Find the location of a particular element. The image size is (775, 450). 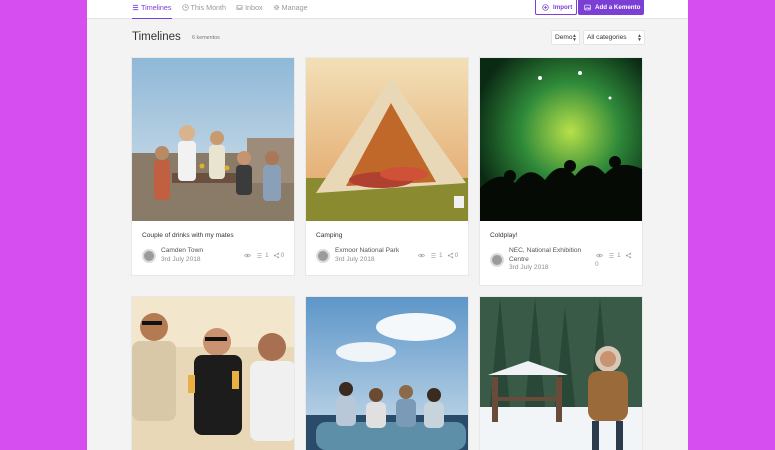

card-title: Camping is located at coordinates (329, 235).